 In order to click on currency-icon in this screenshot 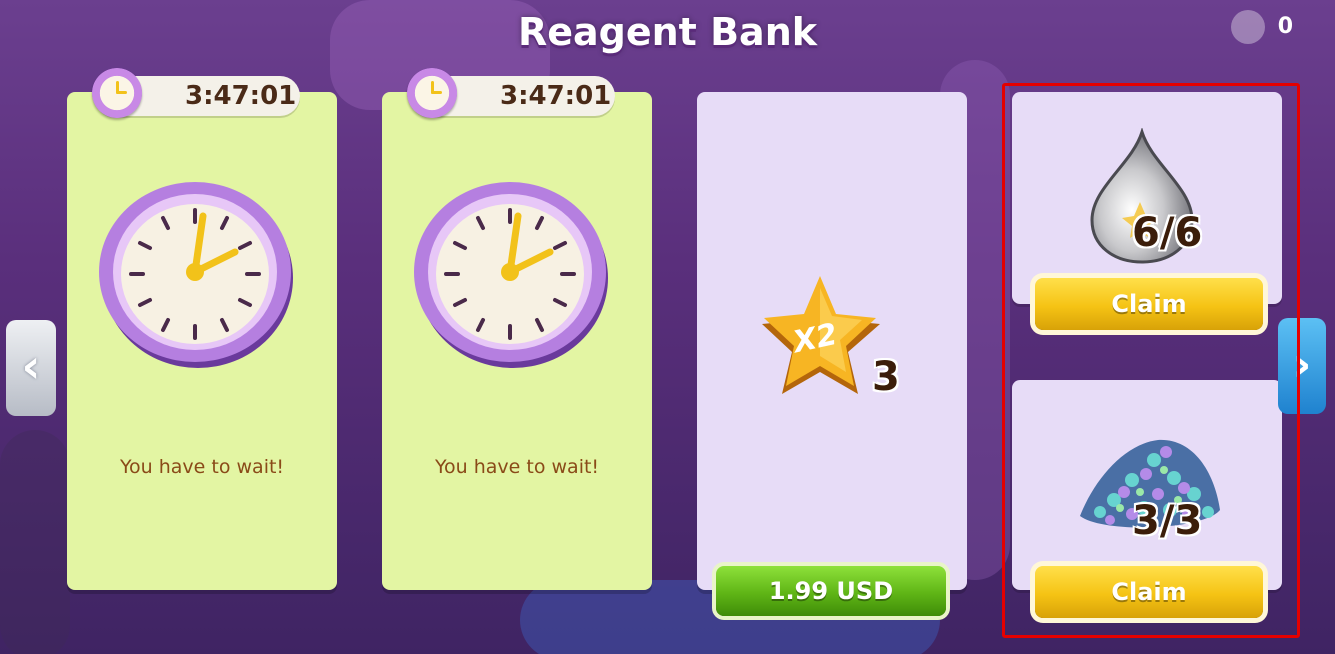, I will do `click(1248, 27)`.